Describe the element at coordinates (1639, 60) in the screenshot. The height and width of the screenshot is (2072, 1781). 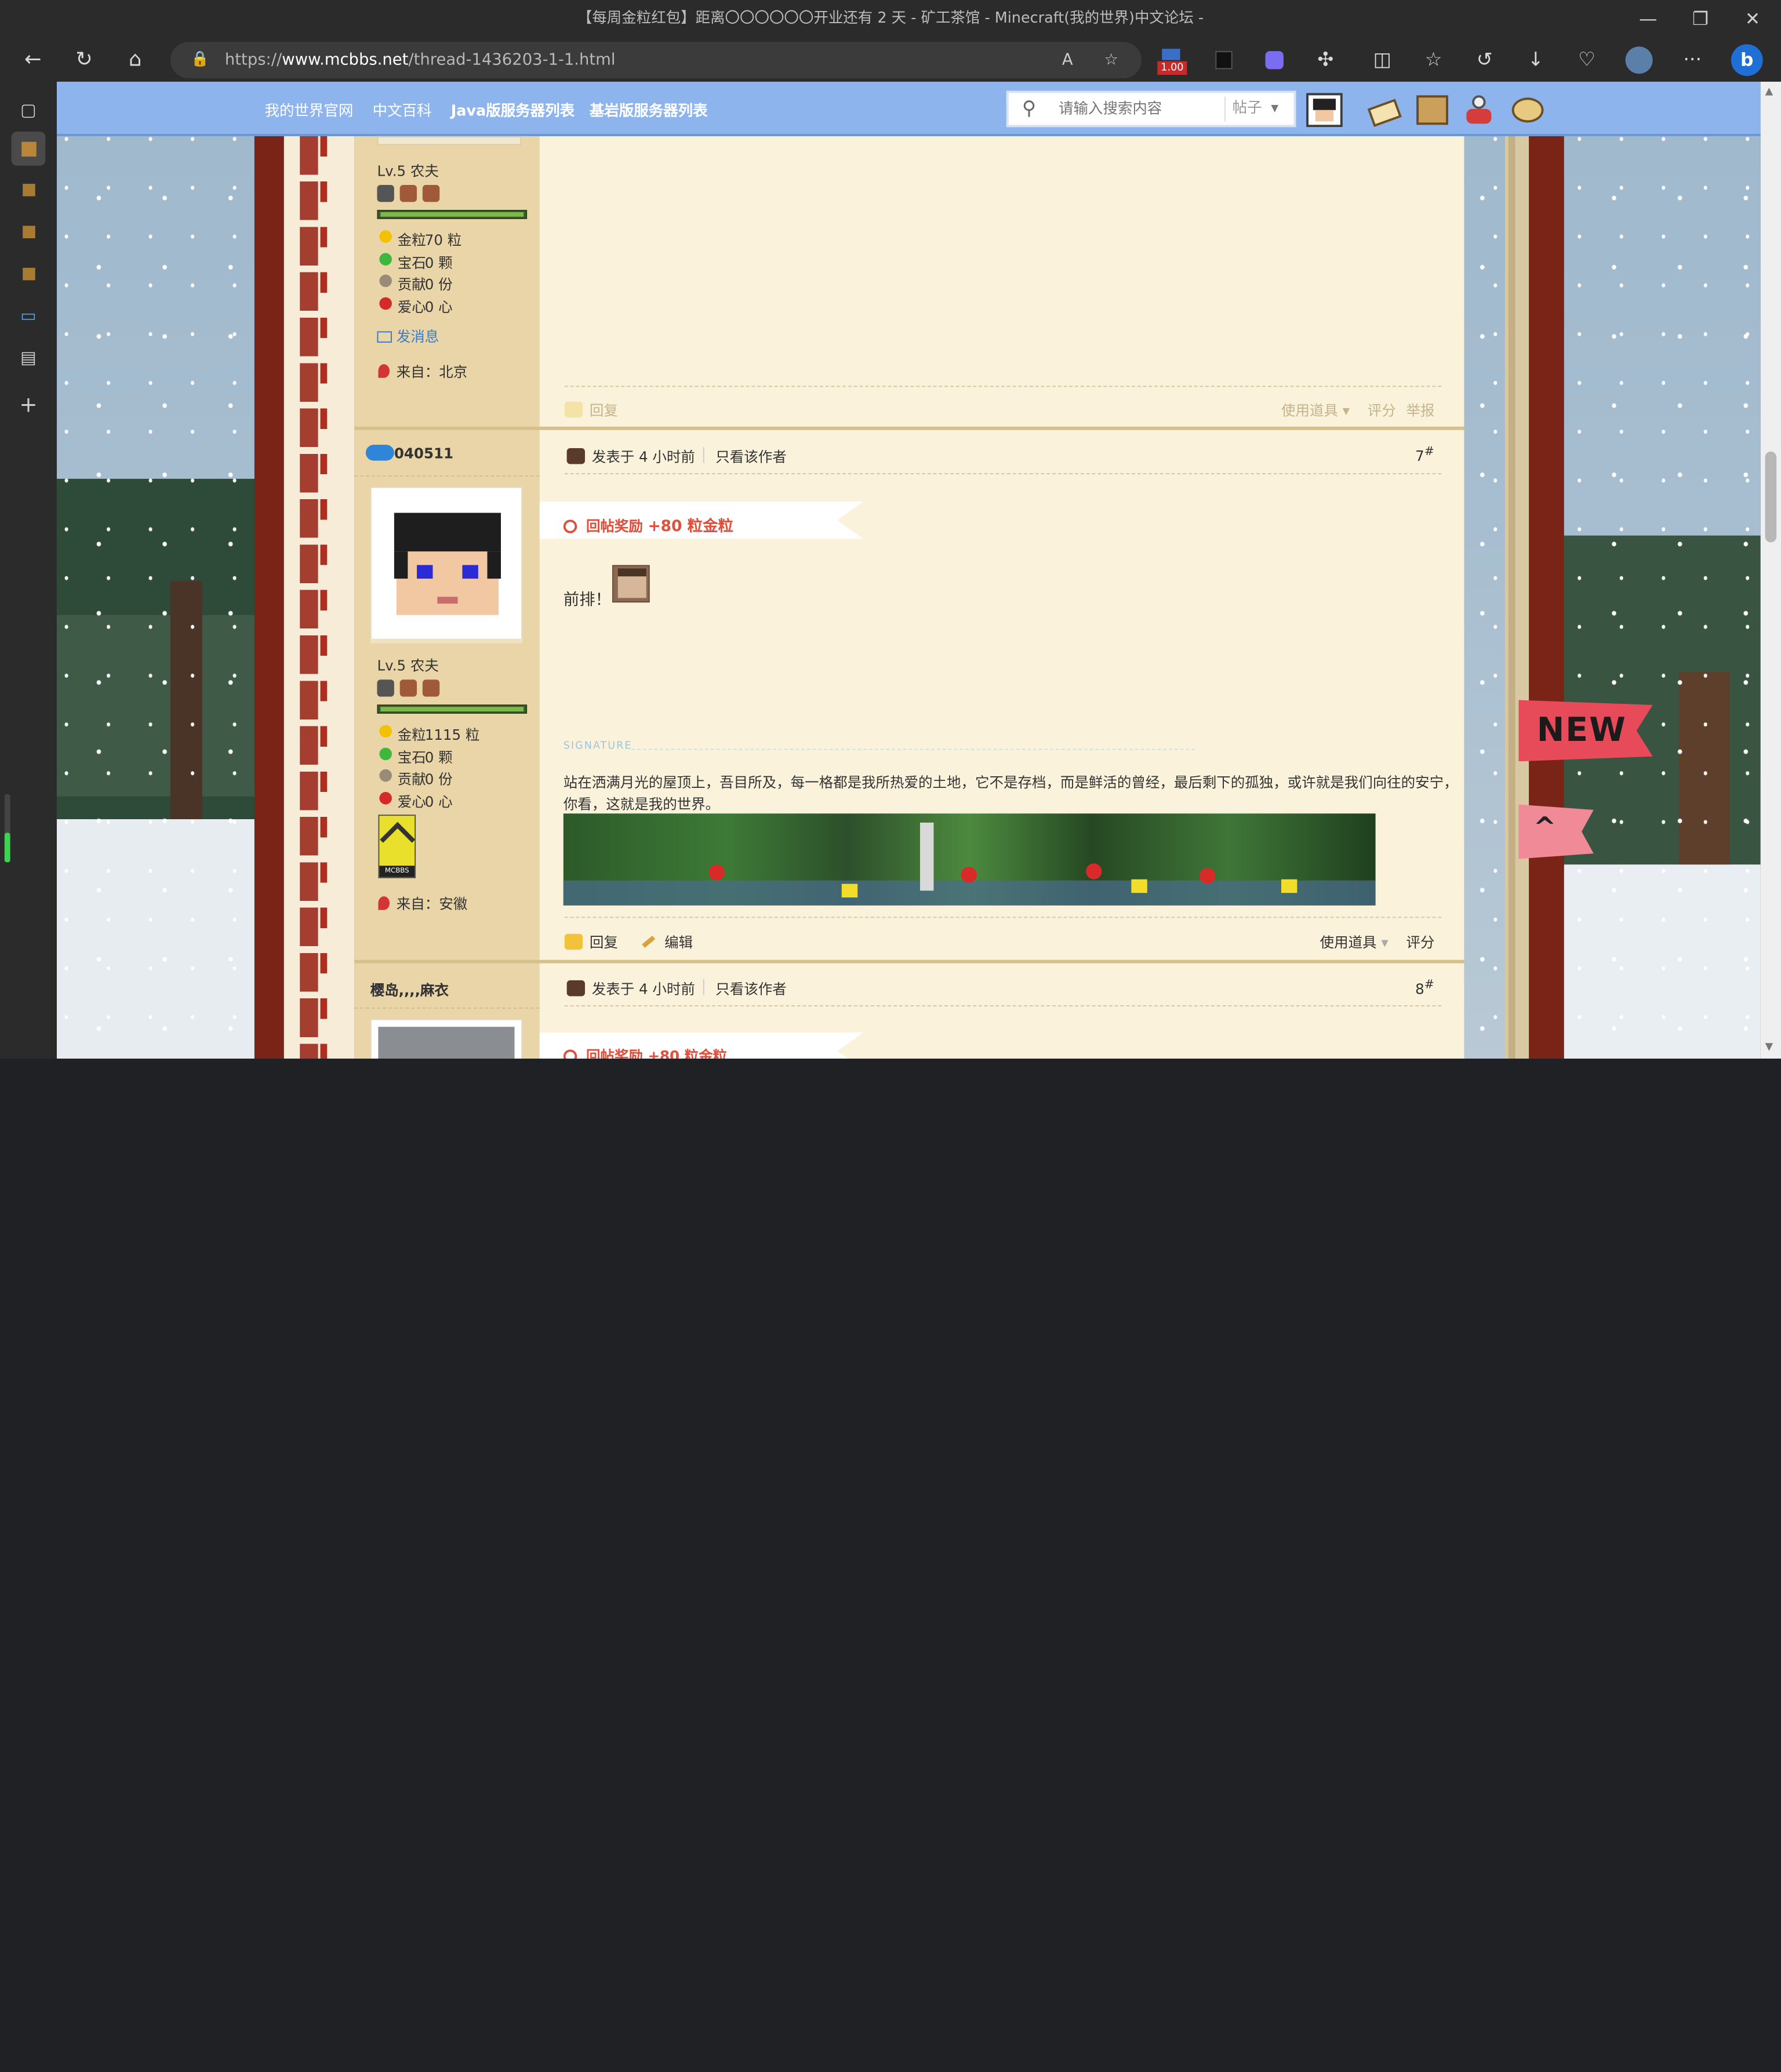
I see `profile-avatar` at that location.